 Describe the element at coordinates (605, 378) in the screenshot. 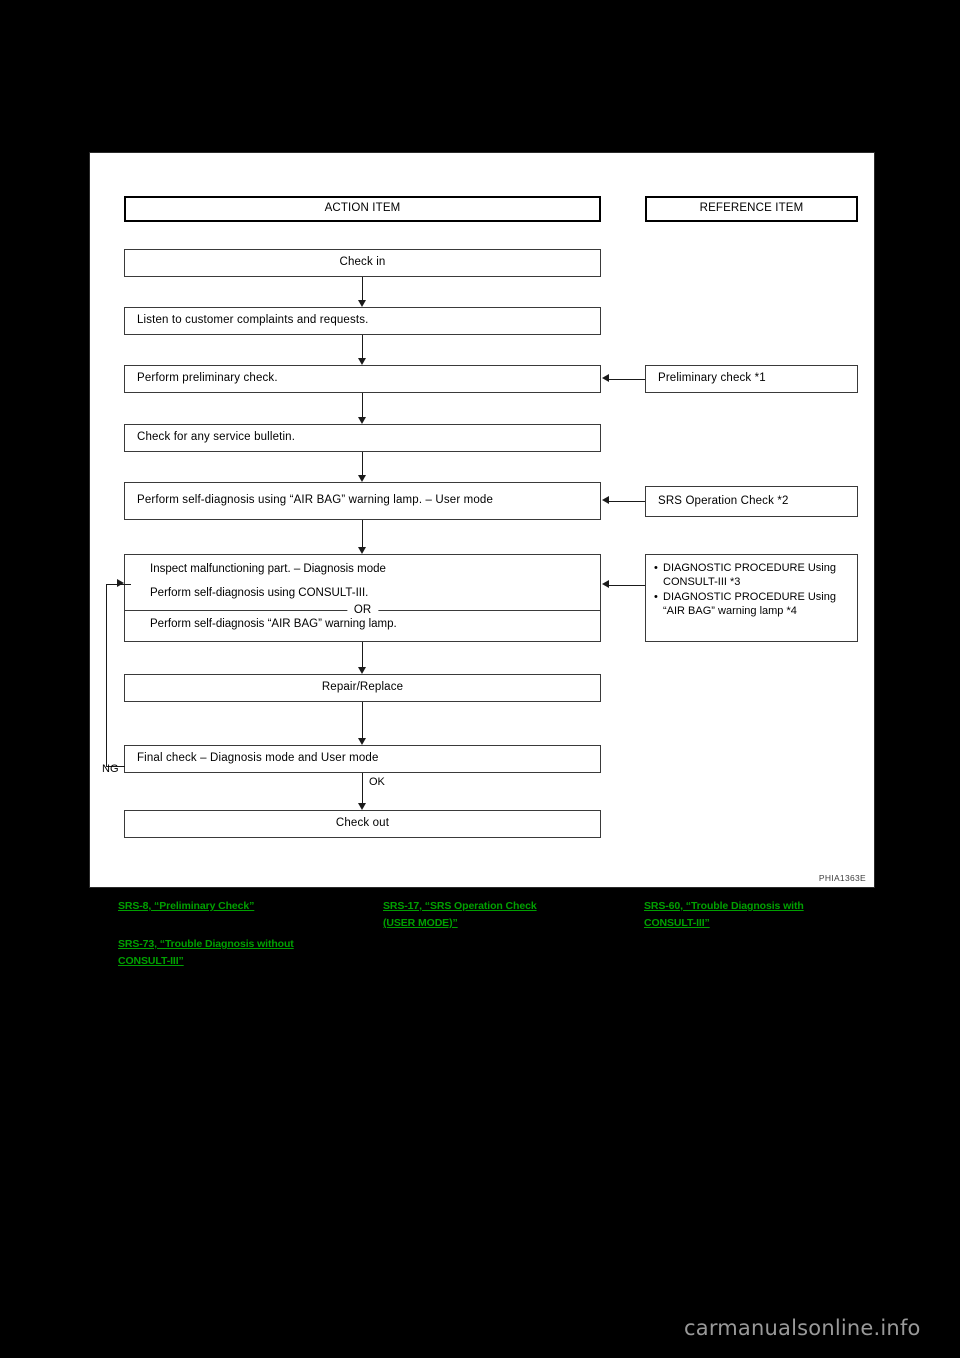

I see `arrow-ref-preliminary-check` at that location.